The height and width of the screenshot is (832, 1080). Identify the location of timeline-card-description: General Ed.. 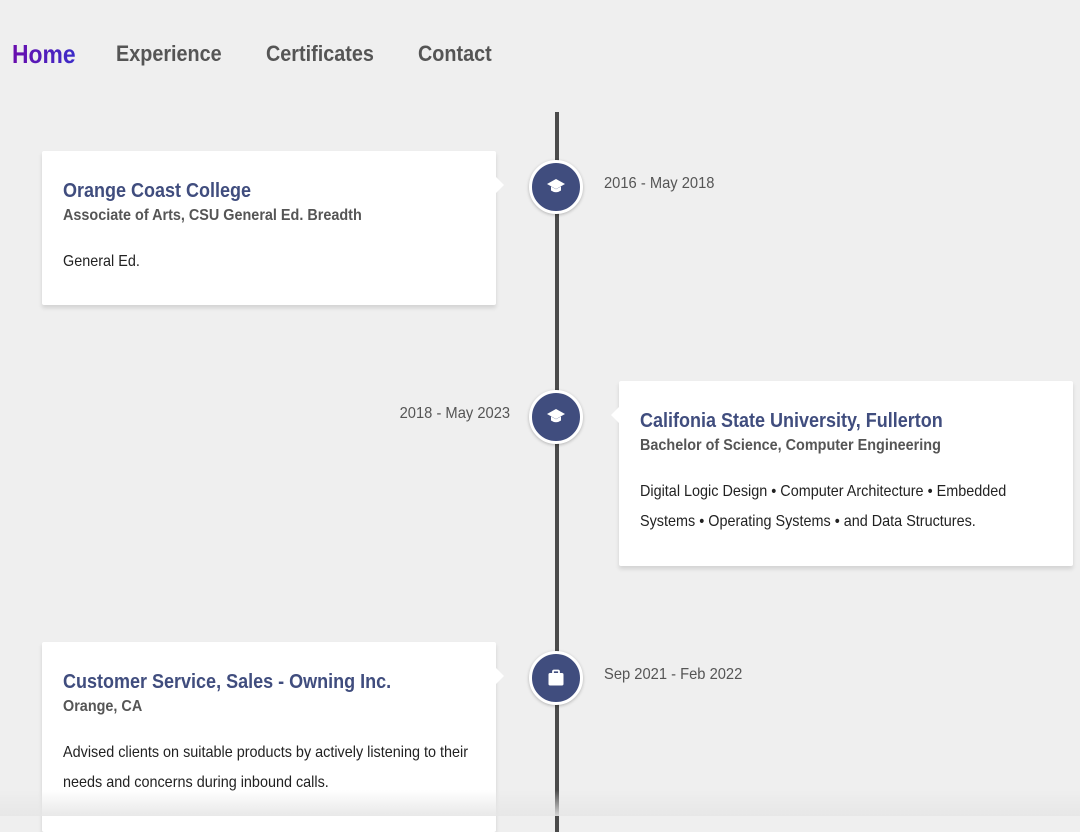
(101, 261).